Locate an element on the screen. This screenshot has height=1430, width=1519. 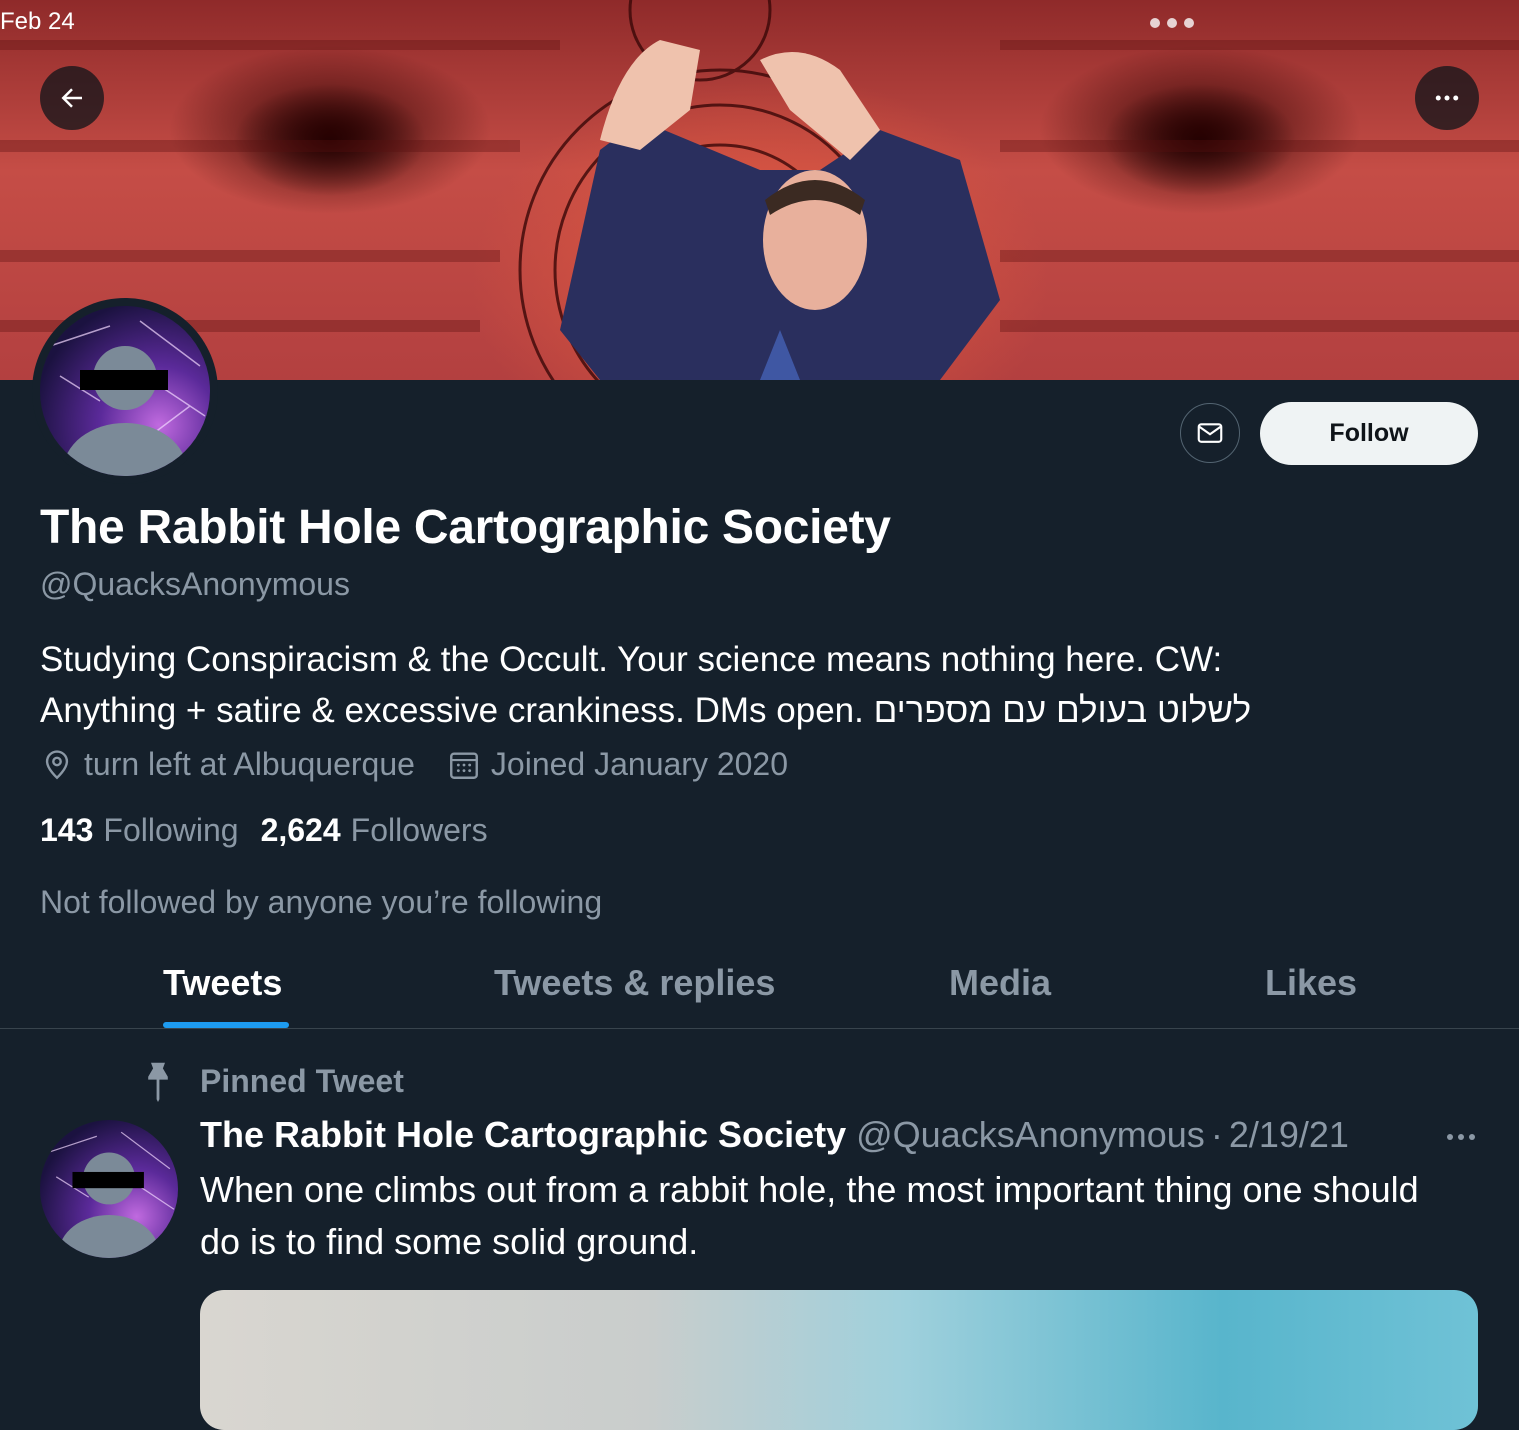
followers-label: Followers is located at coordinates (419, 830).